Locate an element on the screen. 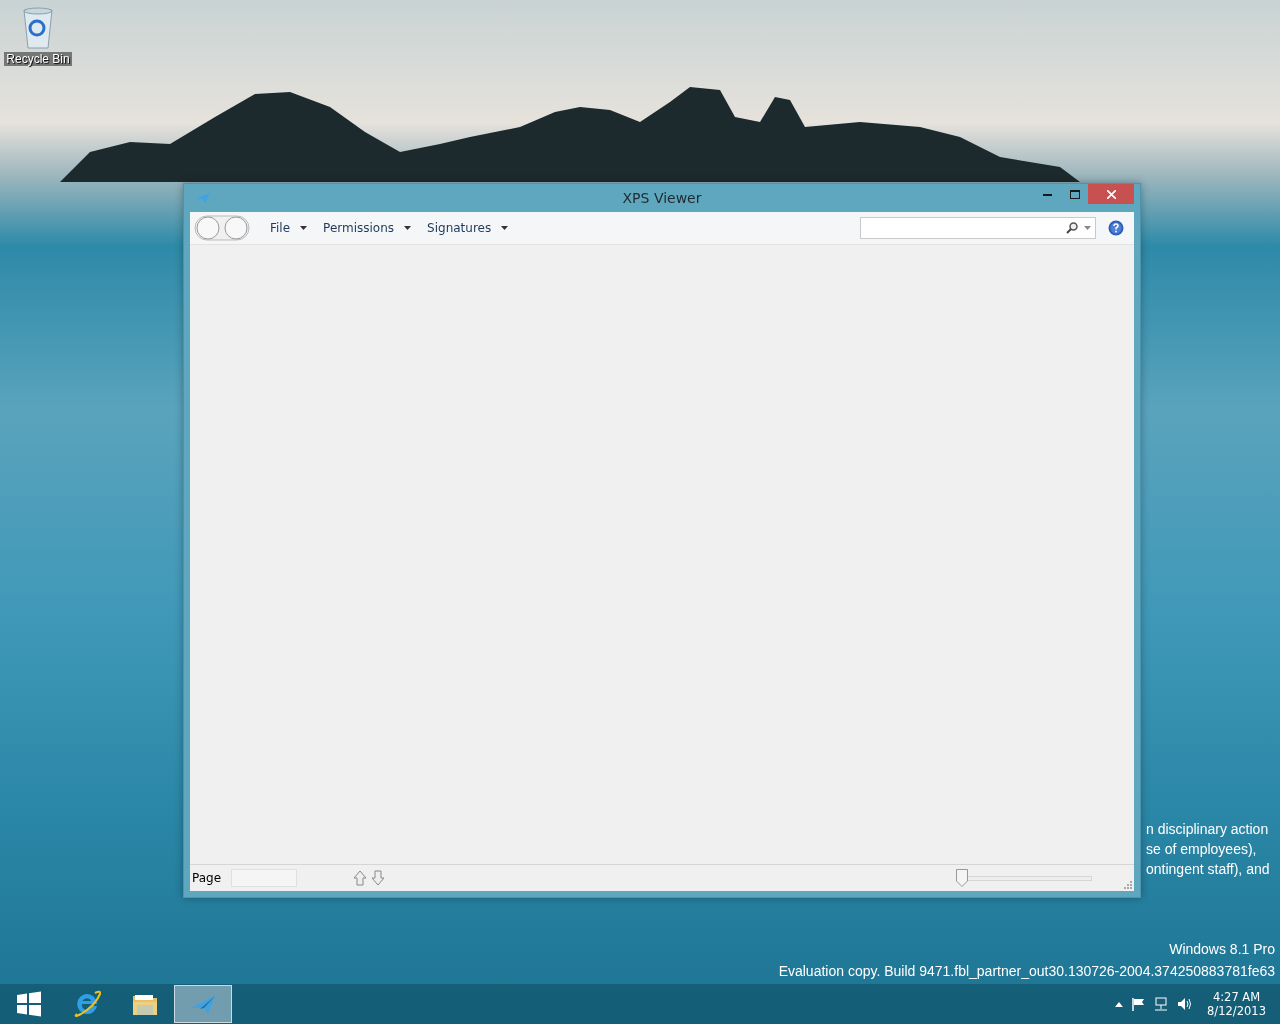 The image size is (1280, 1024). close-button is located at coordinates (1111, 194).